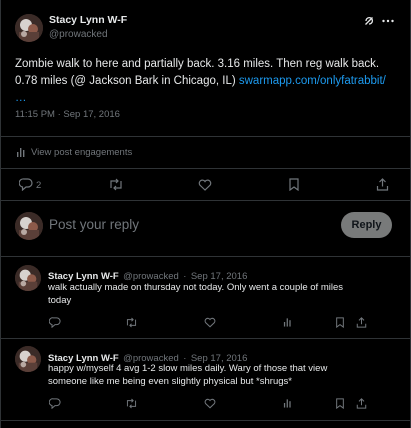  Describe the element at coordinates (369, 21) in the screenshot. I see `grok-icon` at that location.